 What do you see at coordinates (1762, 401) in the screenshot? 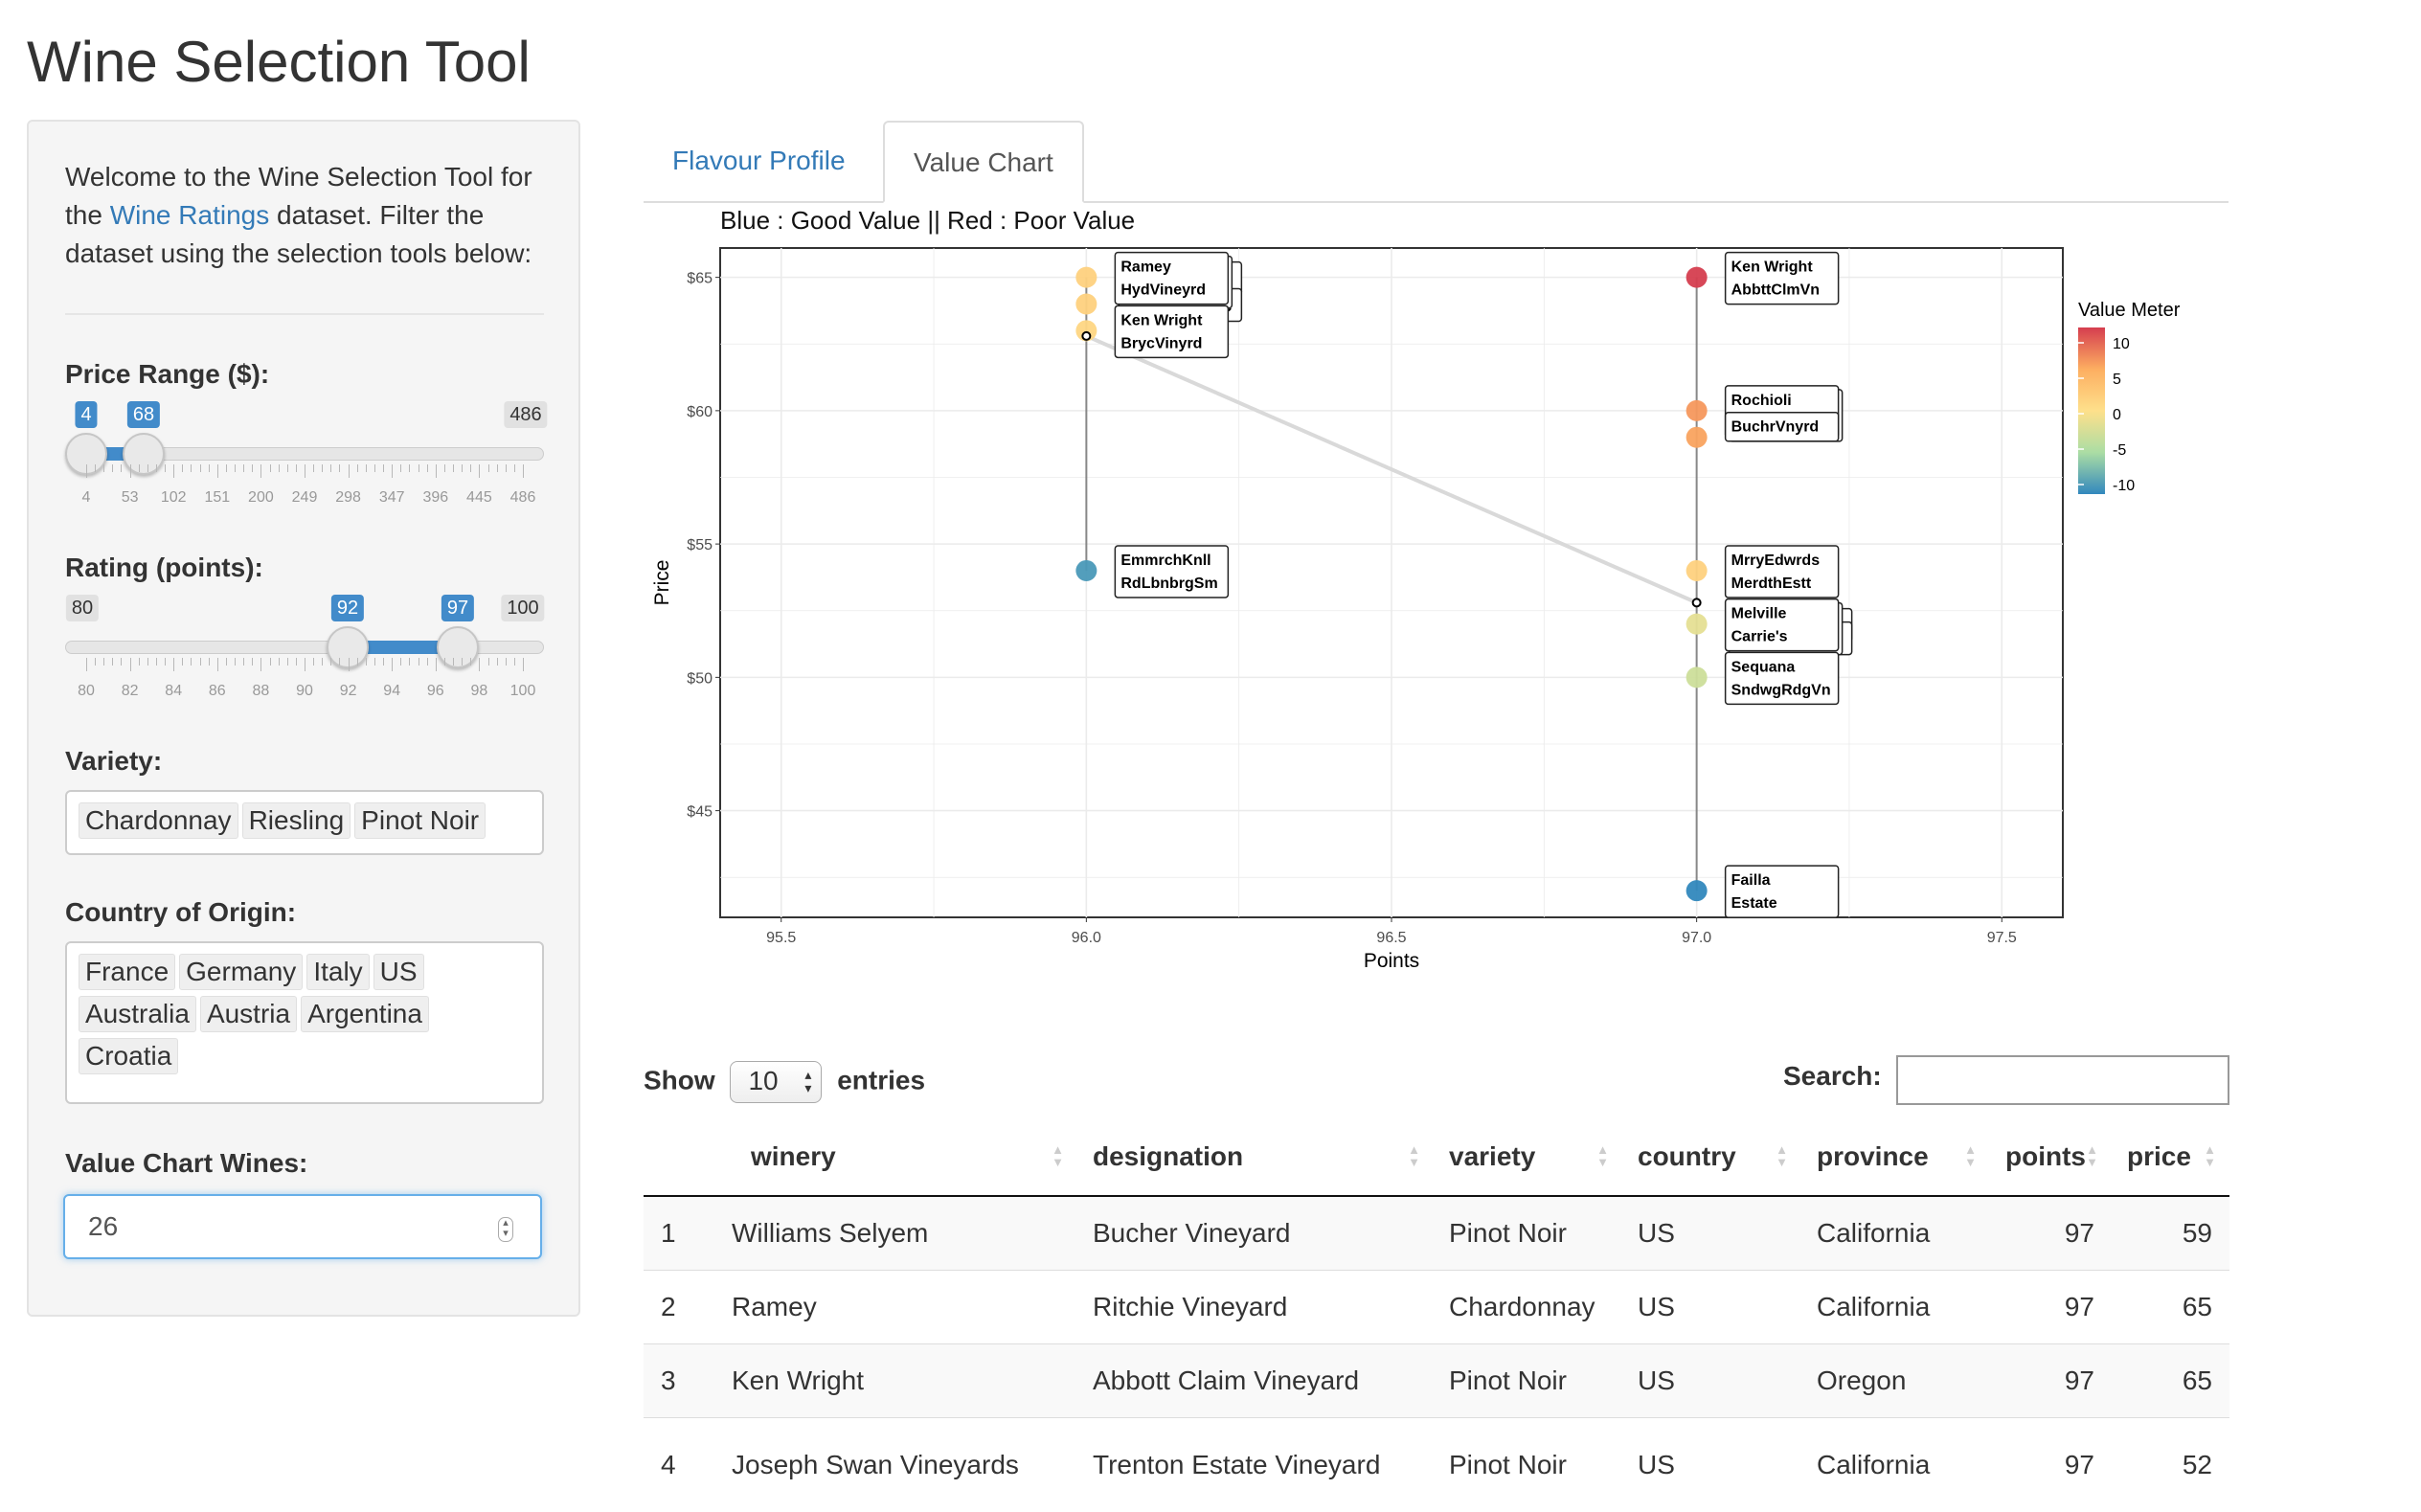
I see `label-text: Rochioli` at bounding box center [1762, 401].